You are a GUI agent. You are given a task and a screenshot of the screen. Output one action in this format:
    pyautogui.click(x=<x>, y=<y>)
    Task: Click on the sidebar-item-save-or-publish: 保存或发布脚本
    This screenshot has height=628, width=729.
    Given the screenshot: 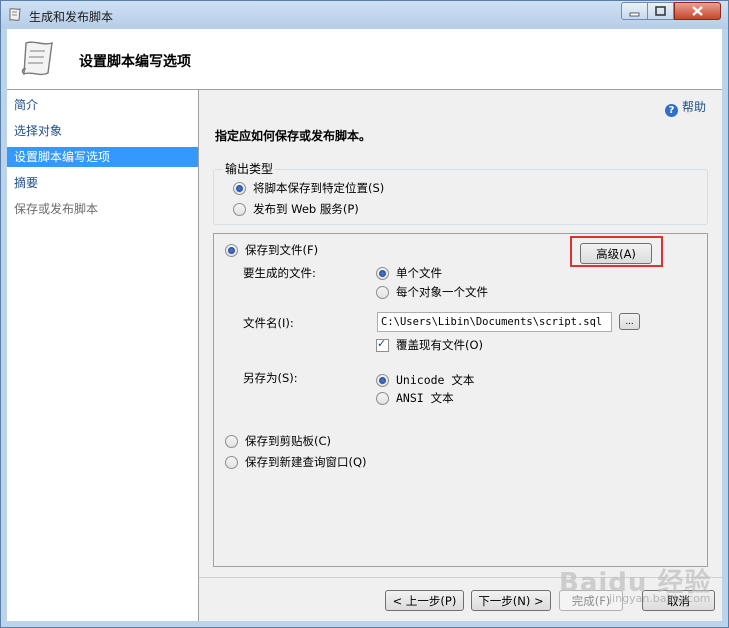 What is the action you would take?
    pyautogui.click(x=56, y=209)
    